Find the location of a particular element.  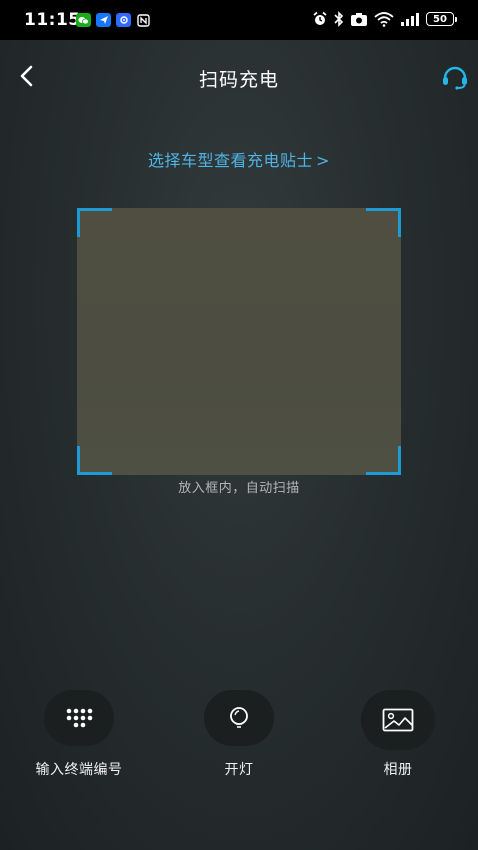

headset-icon is located at coordinates (455, 78).